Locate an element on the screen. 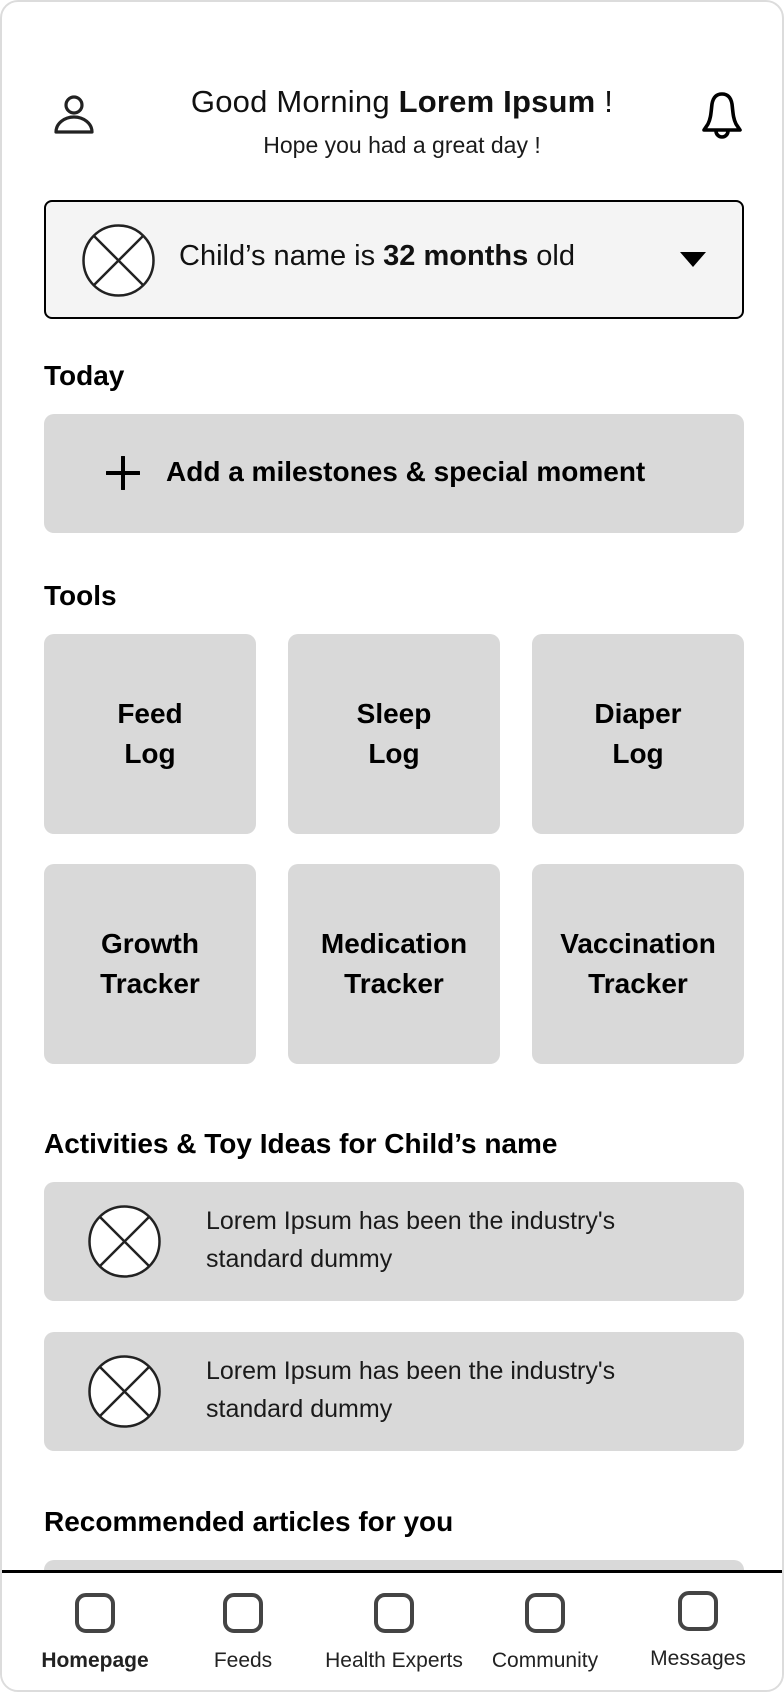  articles-heading: Recommended articles for you is located at coordinates (249, 1521).